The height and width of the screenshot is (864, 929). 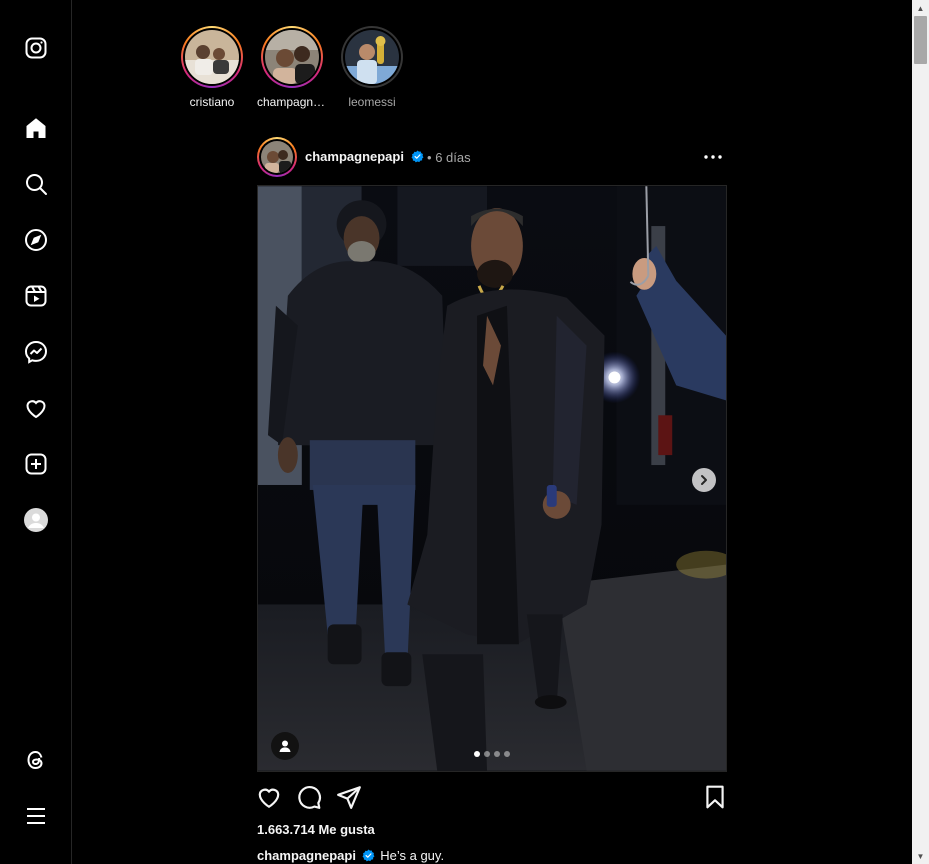 What do you see at coordinates (36, 128) in the screenshot?
I see `home-icon` at bounding box center [36, 128].